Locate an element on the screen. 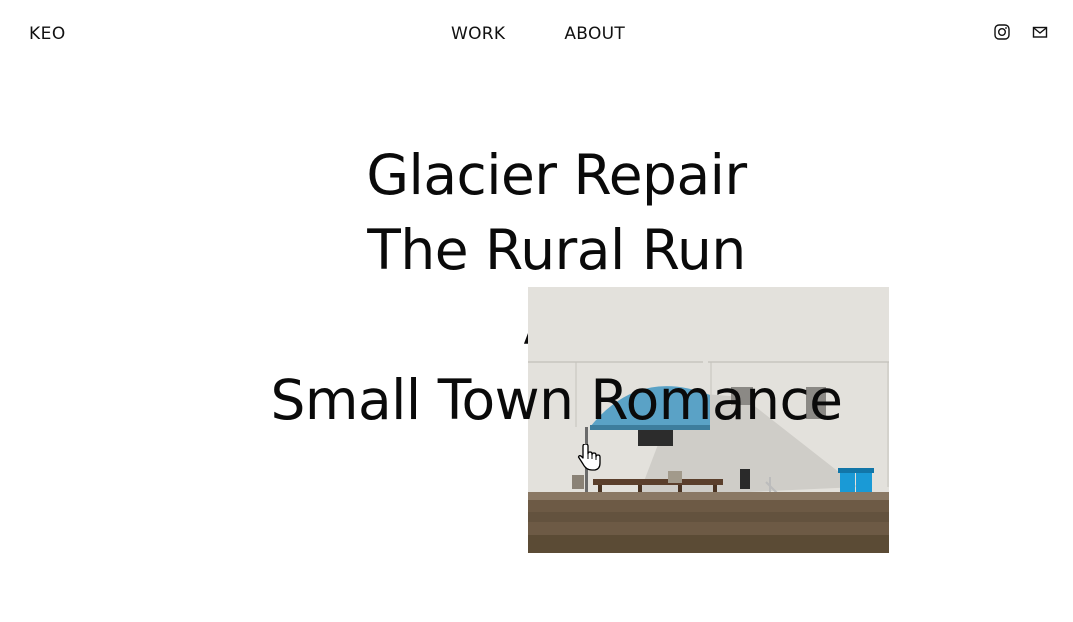  logo-link: KEO is located at coordinates (47, 34).